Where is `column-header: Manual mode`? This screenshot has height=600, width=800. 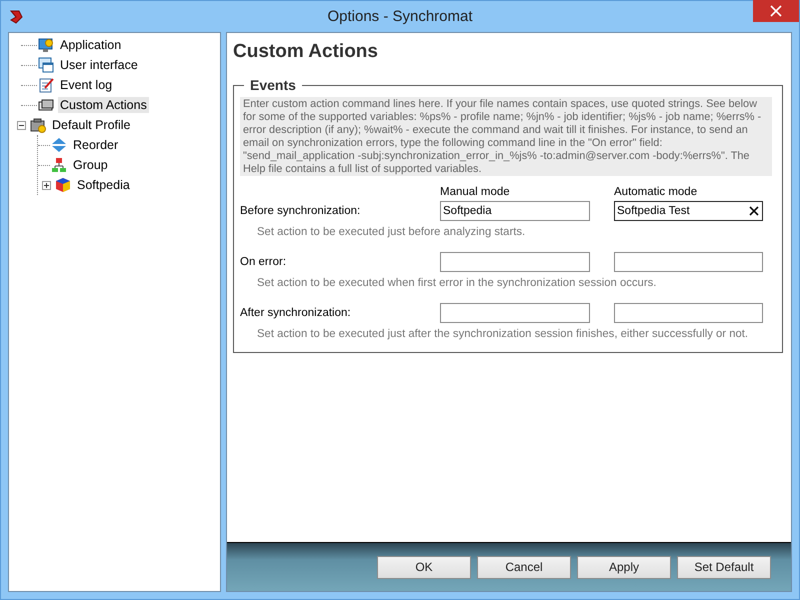 column-header: Manual mode is located at coordinates (475, 193).